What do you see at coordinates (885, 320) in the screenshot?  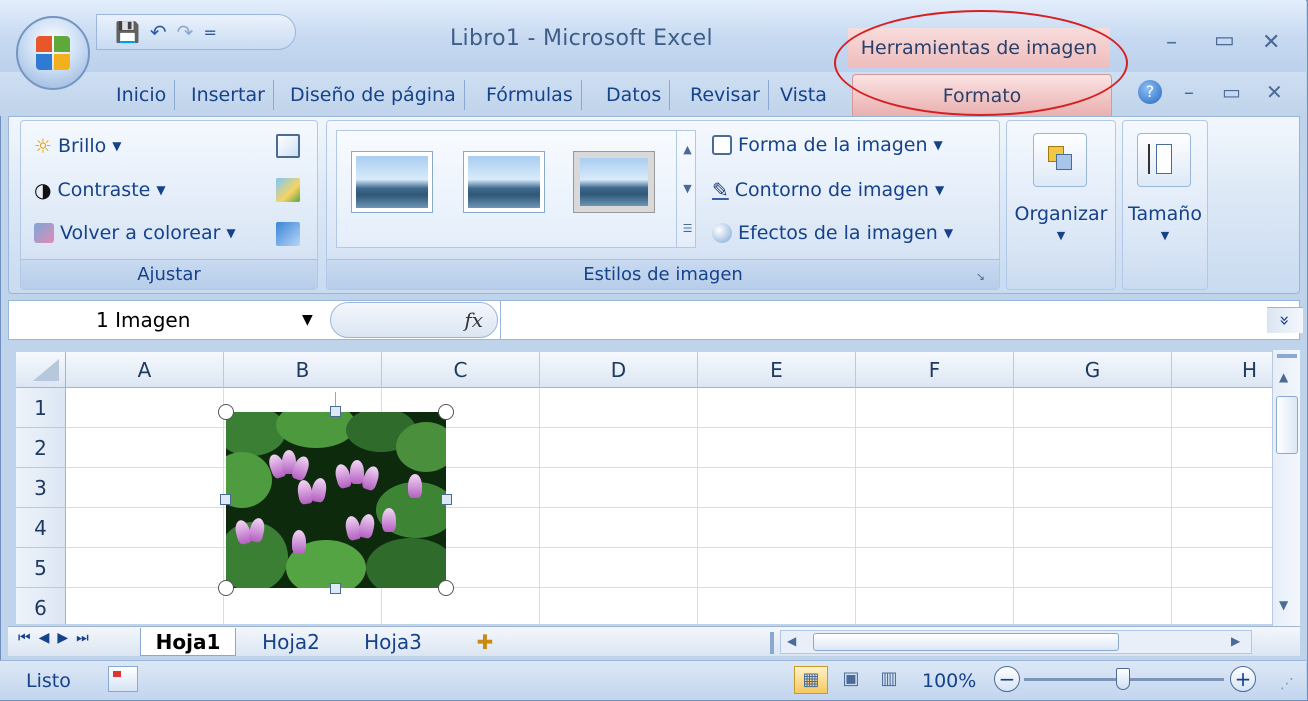 I see `formula-input` at bounding box center [885, 320].